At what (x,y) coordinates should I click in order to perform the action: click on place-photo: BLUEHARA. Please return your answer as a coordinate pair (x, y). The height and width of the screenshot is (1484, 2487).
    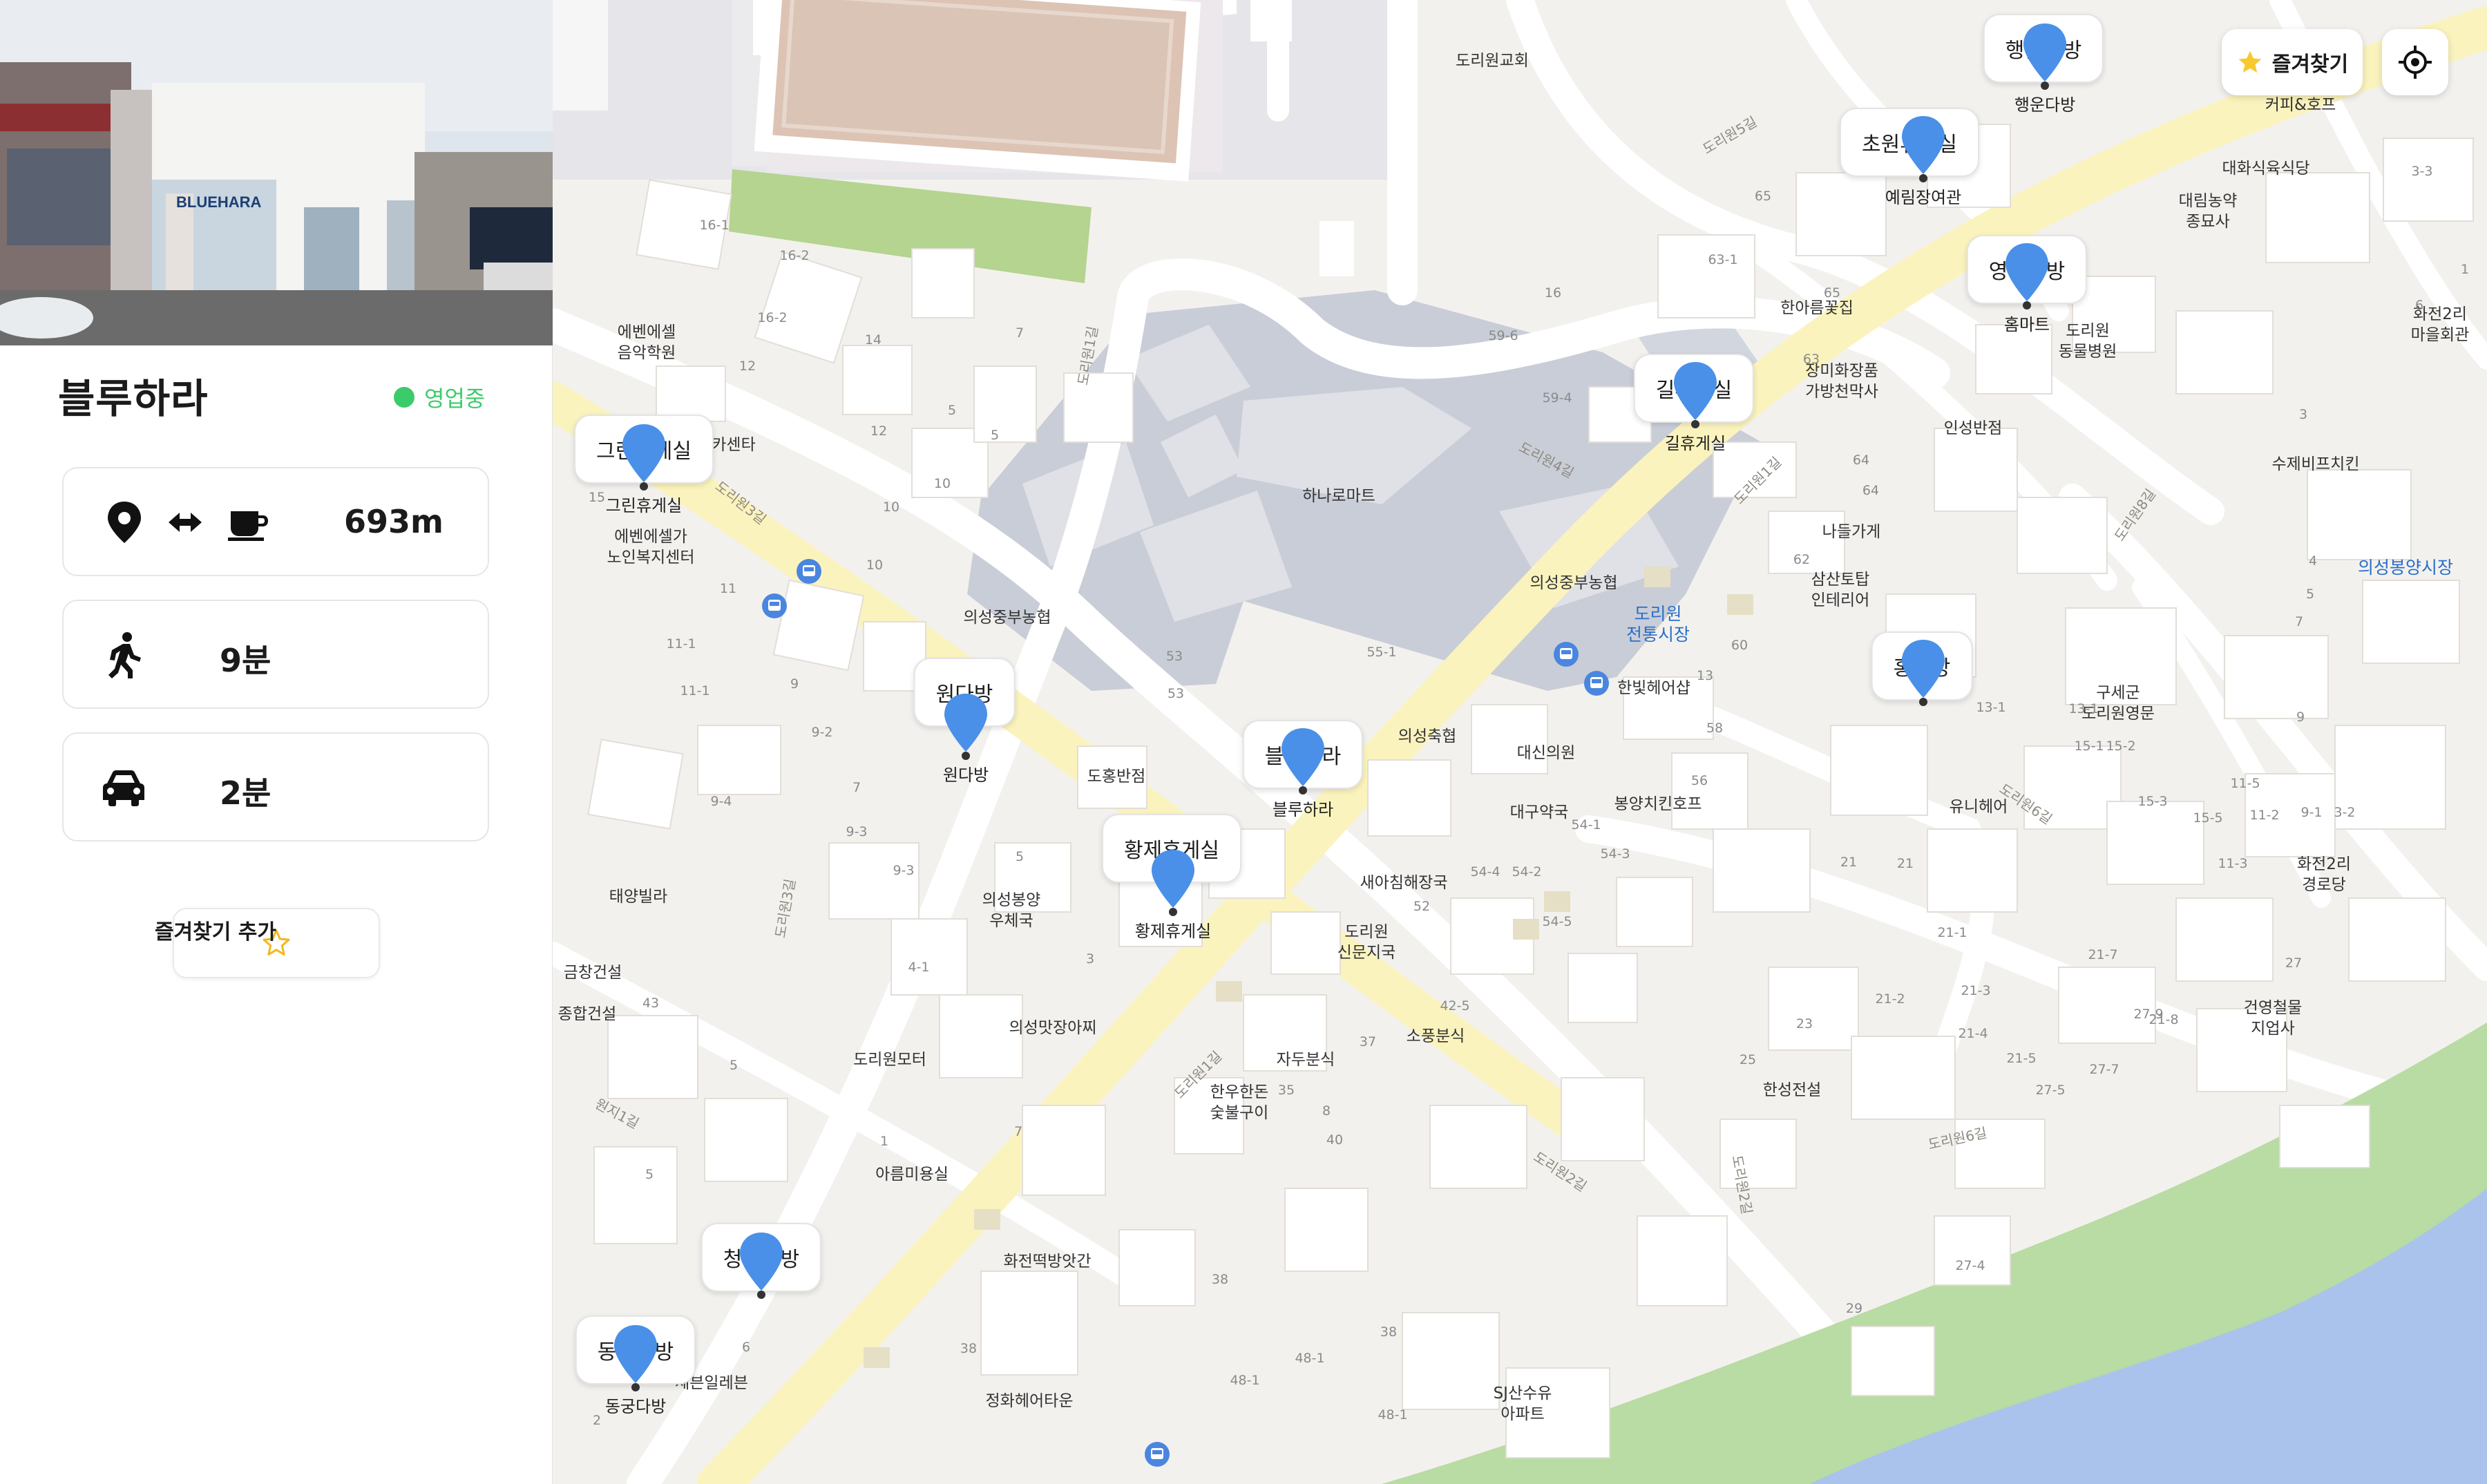
    Looking at the image, I should click on (276, 172).